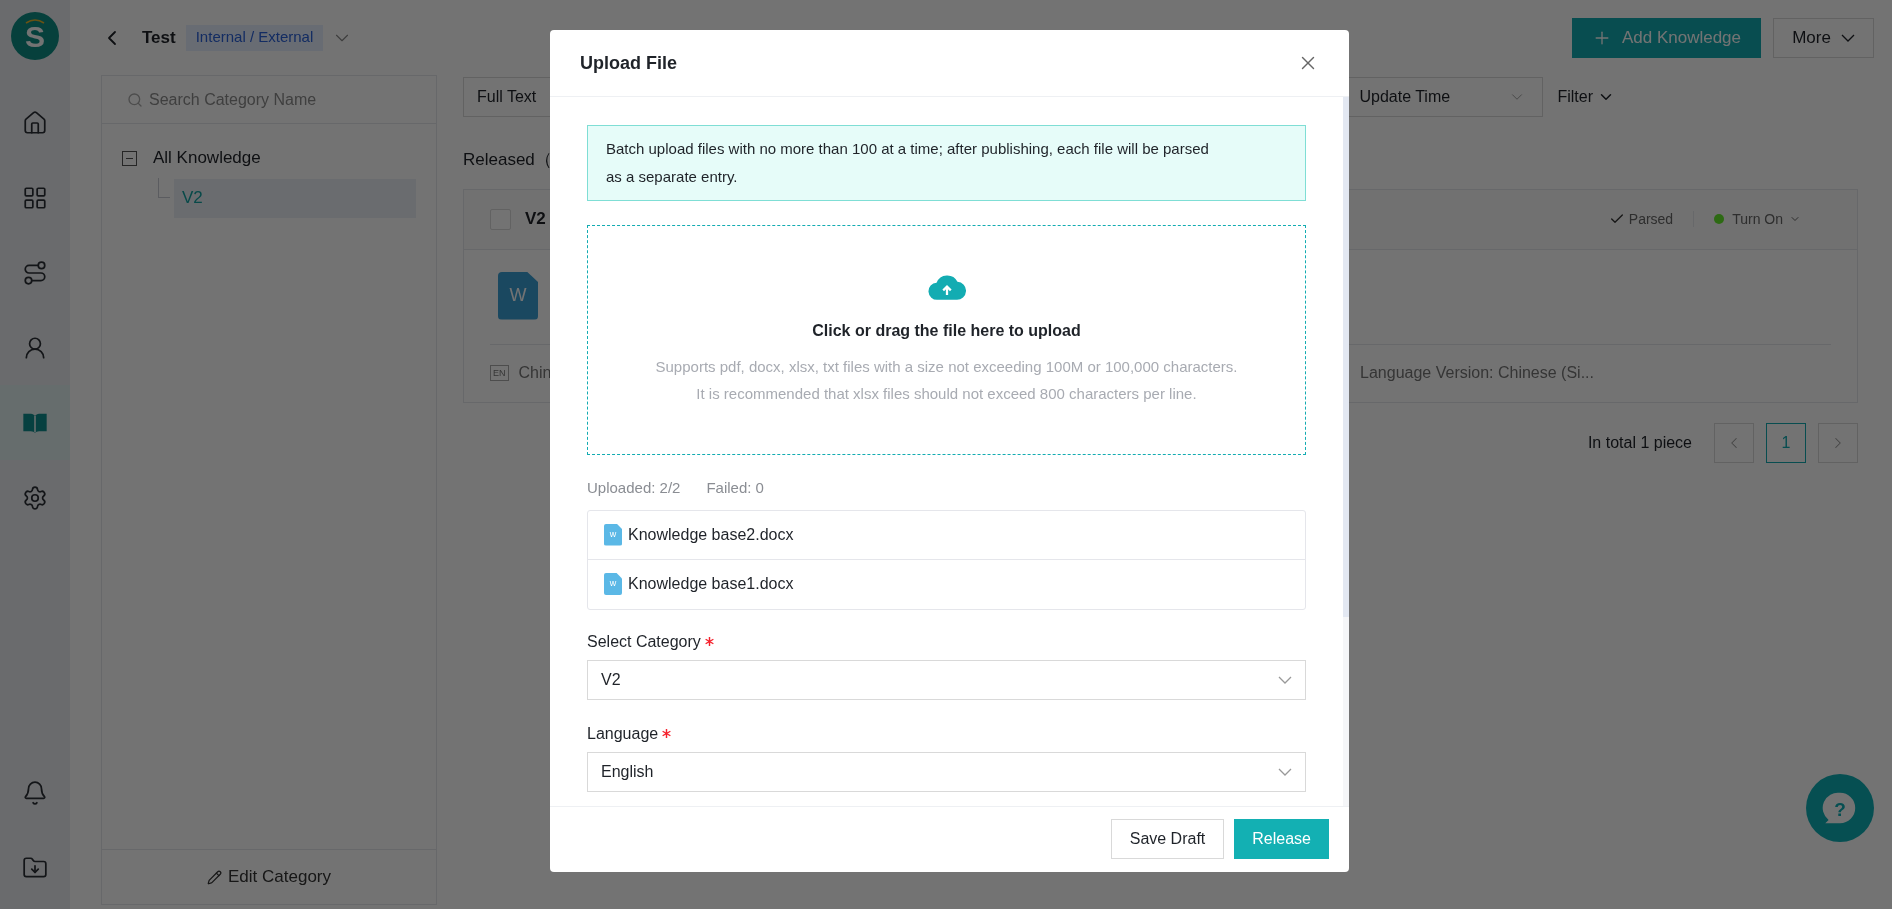 The width and height of the screenshot is (1892, 909). Describe the element at coordinates (1823, 37) in the screenshot. I see `more-button: More` at that location.